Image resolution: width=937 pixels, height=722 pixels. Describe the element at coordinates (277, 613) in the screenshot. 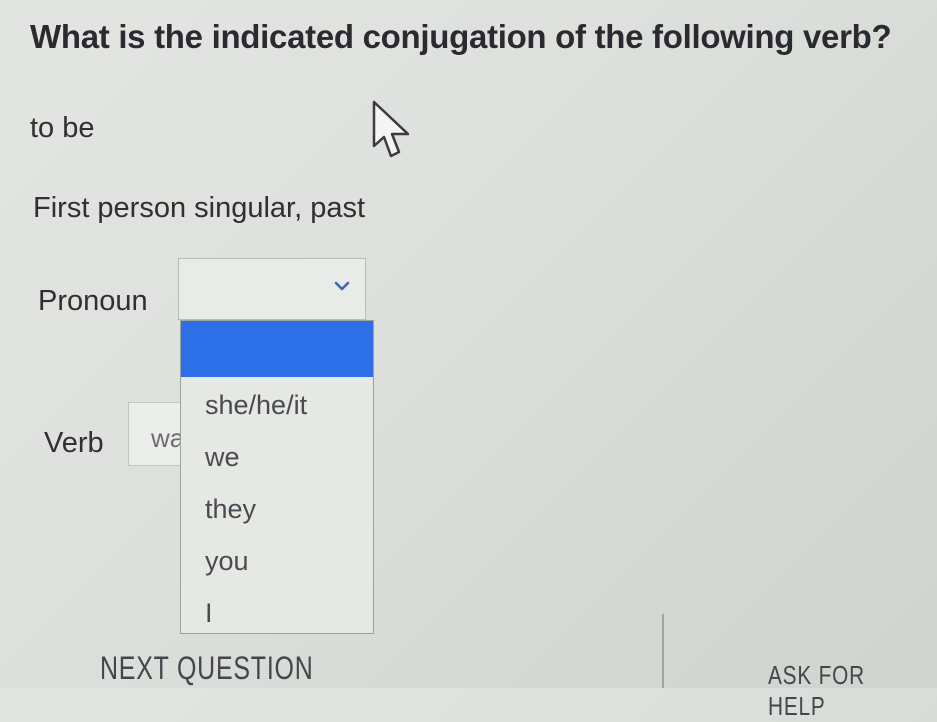

I see `pronoun-option-i: I` at that location.